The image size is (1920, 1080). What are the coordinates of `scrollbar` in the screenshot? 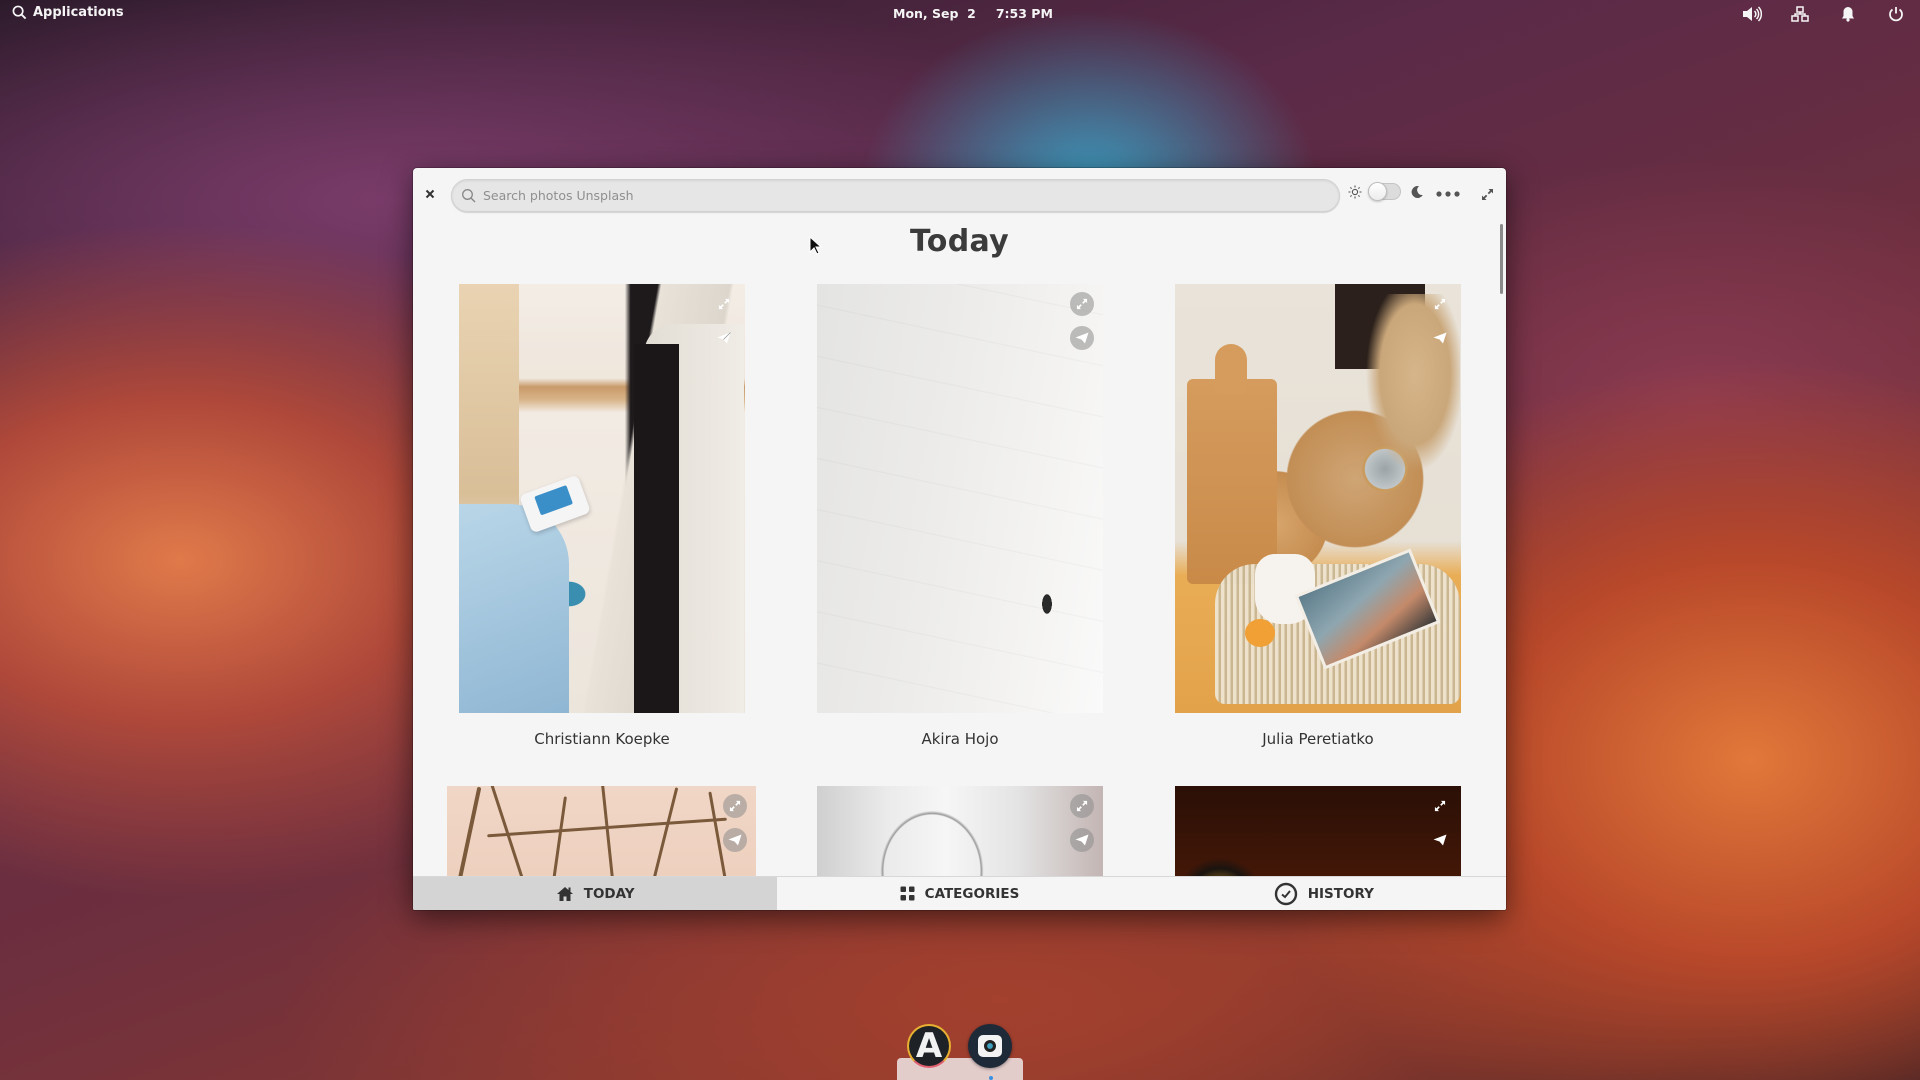 It's located at (1501, 259).